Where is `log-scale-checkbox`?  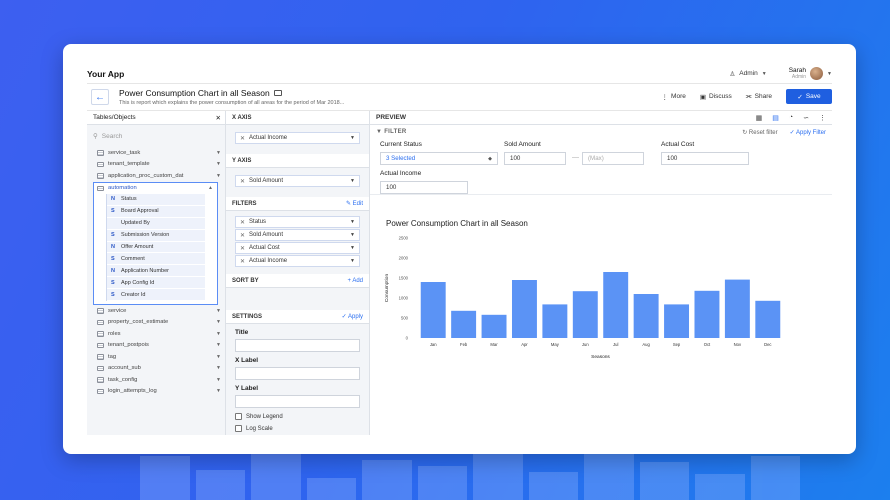 log-scale-checkbox is located at coordinates (238, 428).